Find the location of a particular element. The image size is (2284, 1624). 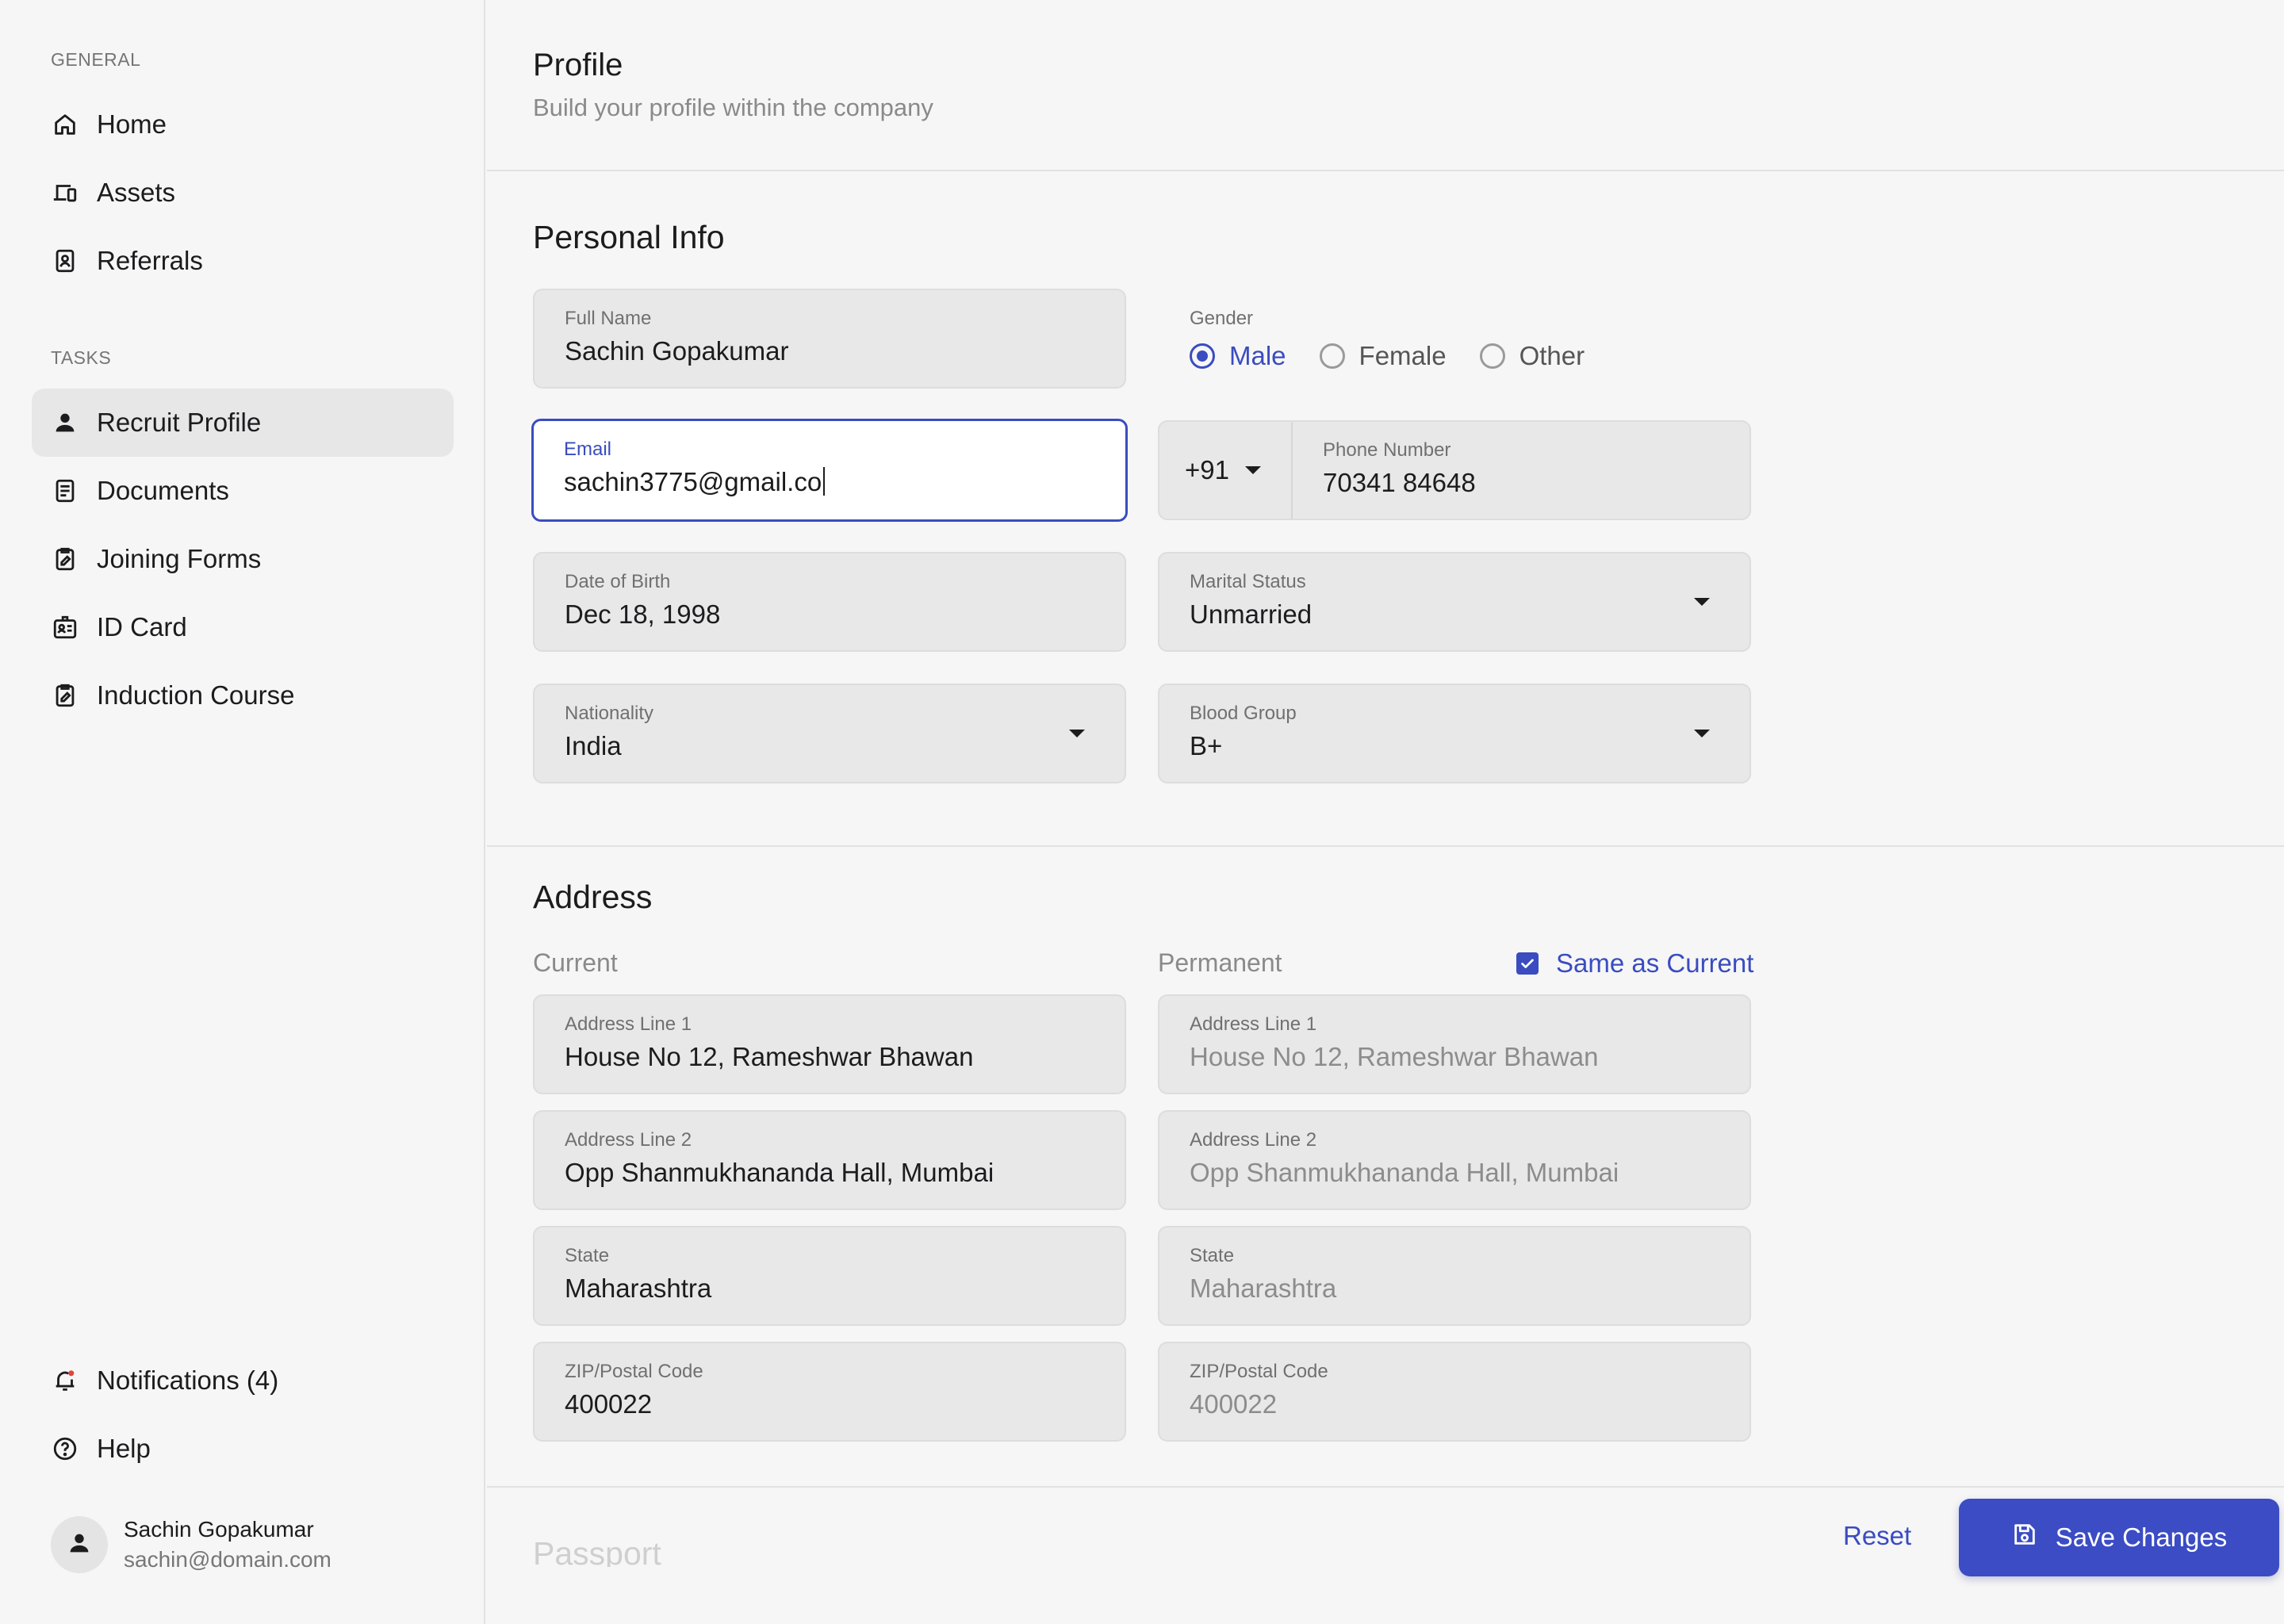

sidebar-item-recruit-profile: Recruit Profile is located at coordinates (243, 423).